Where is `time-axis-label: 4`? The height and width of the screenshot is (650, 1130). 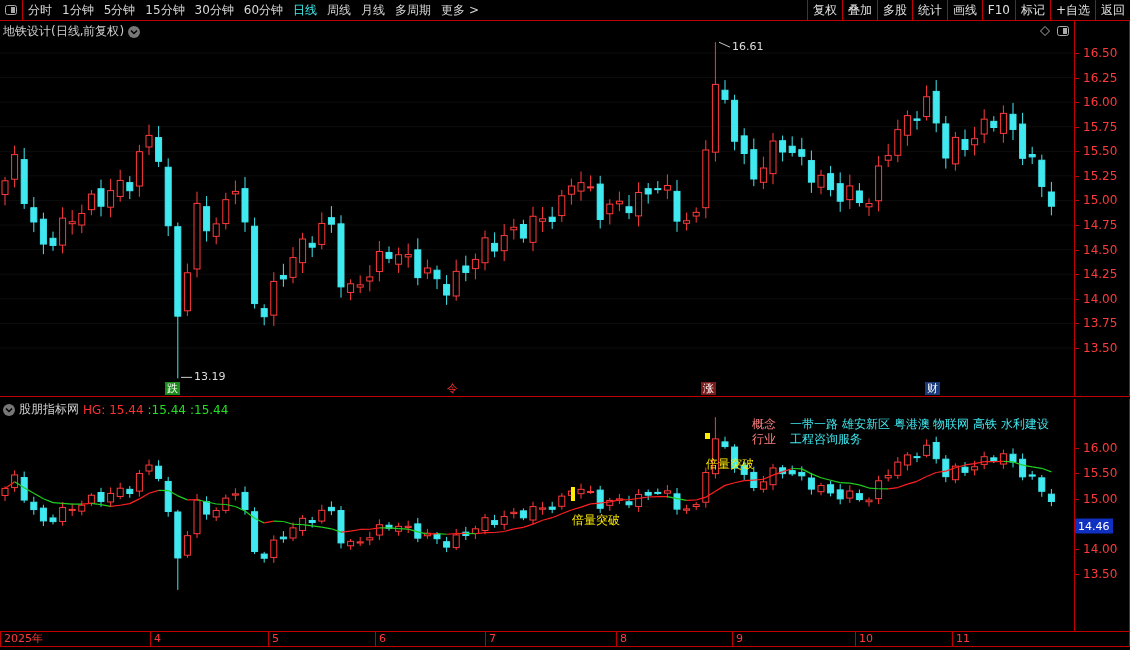
time-axis-label: 4 is located at coordinates (155, 639).